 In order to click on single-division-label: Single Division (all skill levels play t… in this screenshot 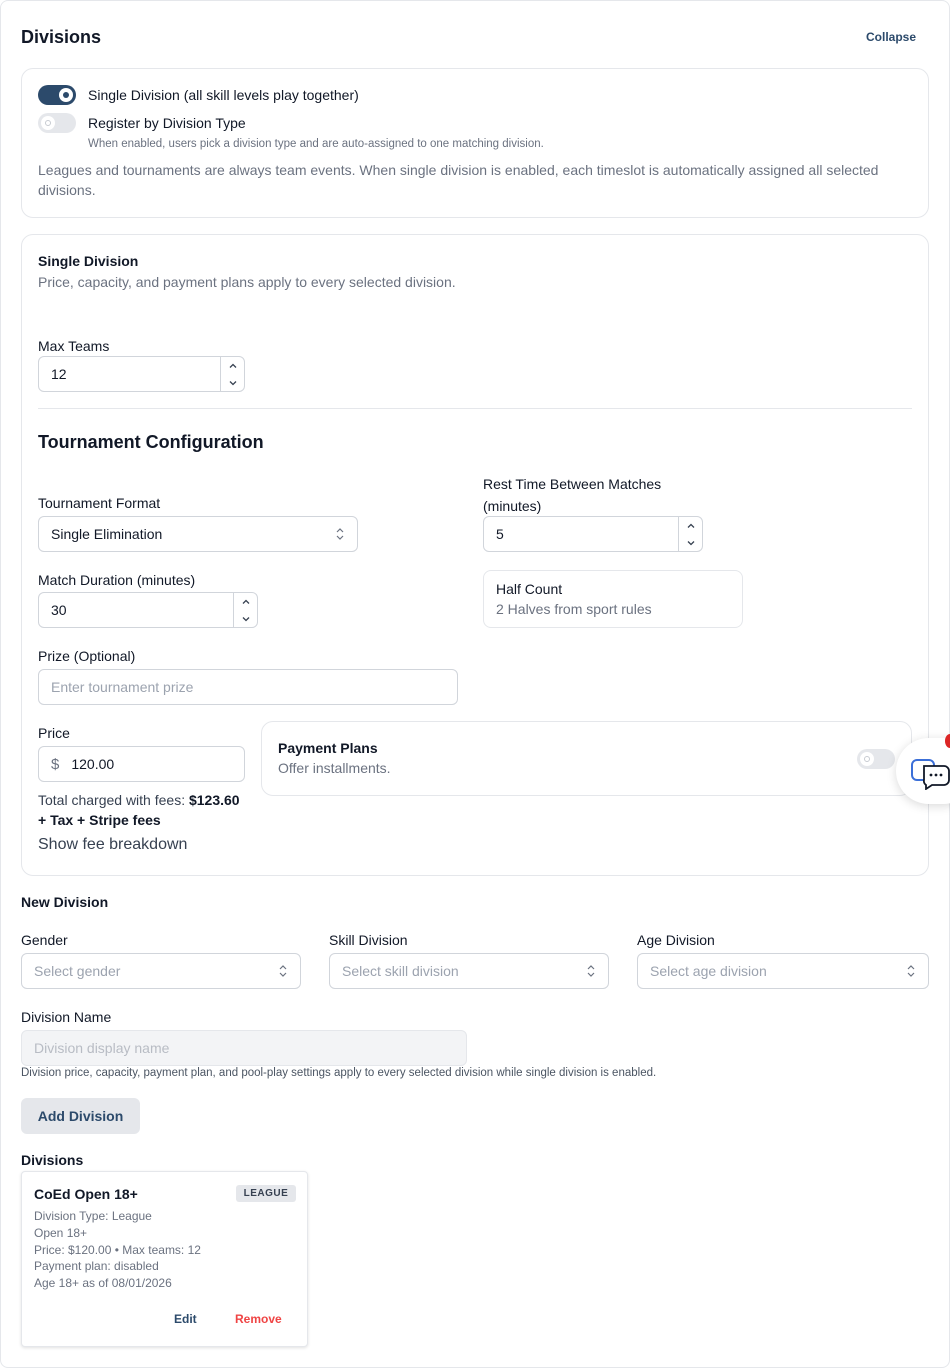, I will do `click(223, 95)`.